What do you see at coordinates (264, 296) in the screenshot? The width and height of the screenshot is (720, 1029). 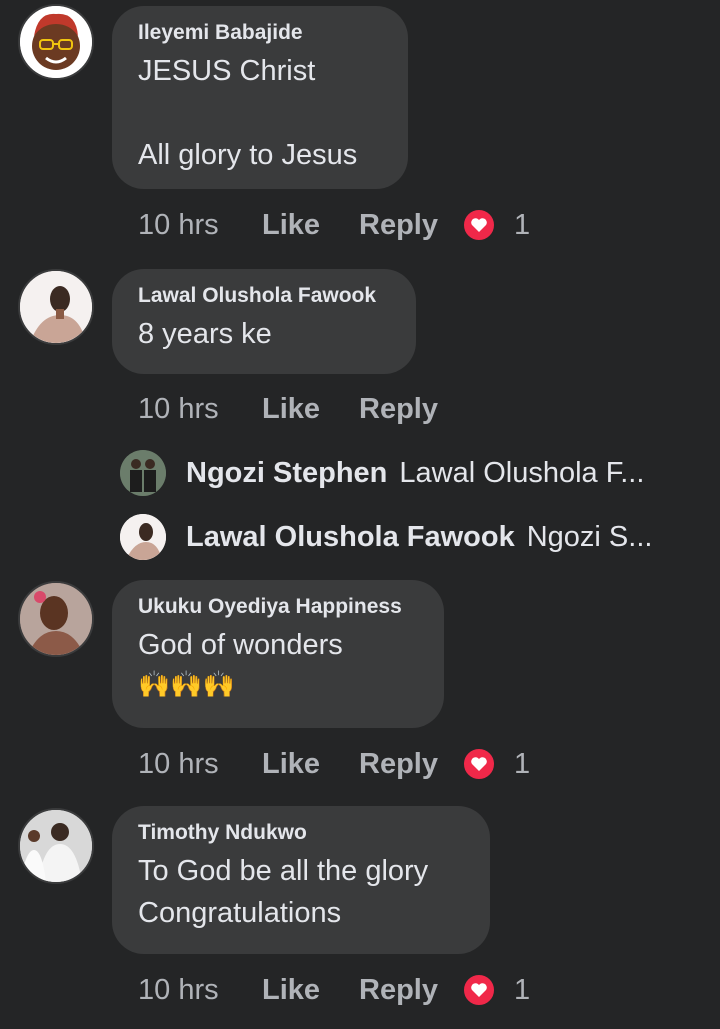 I see `comment-author: Lawal Olushola Fawook` at bounding box center [264, 296].